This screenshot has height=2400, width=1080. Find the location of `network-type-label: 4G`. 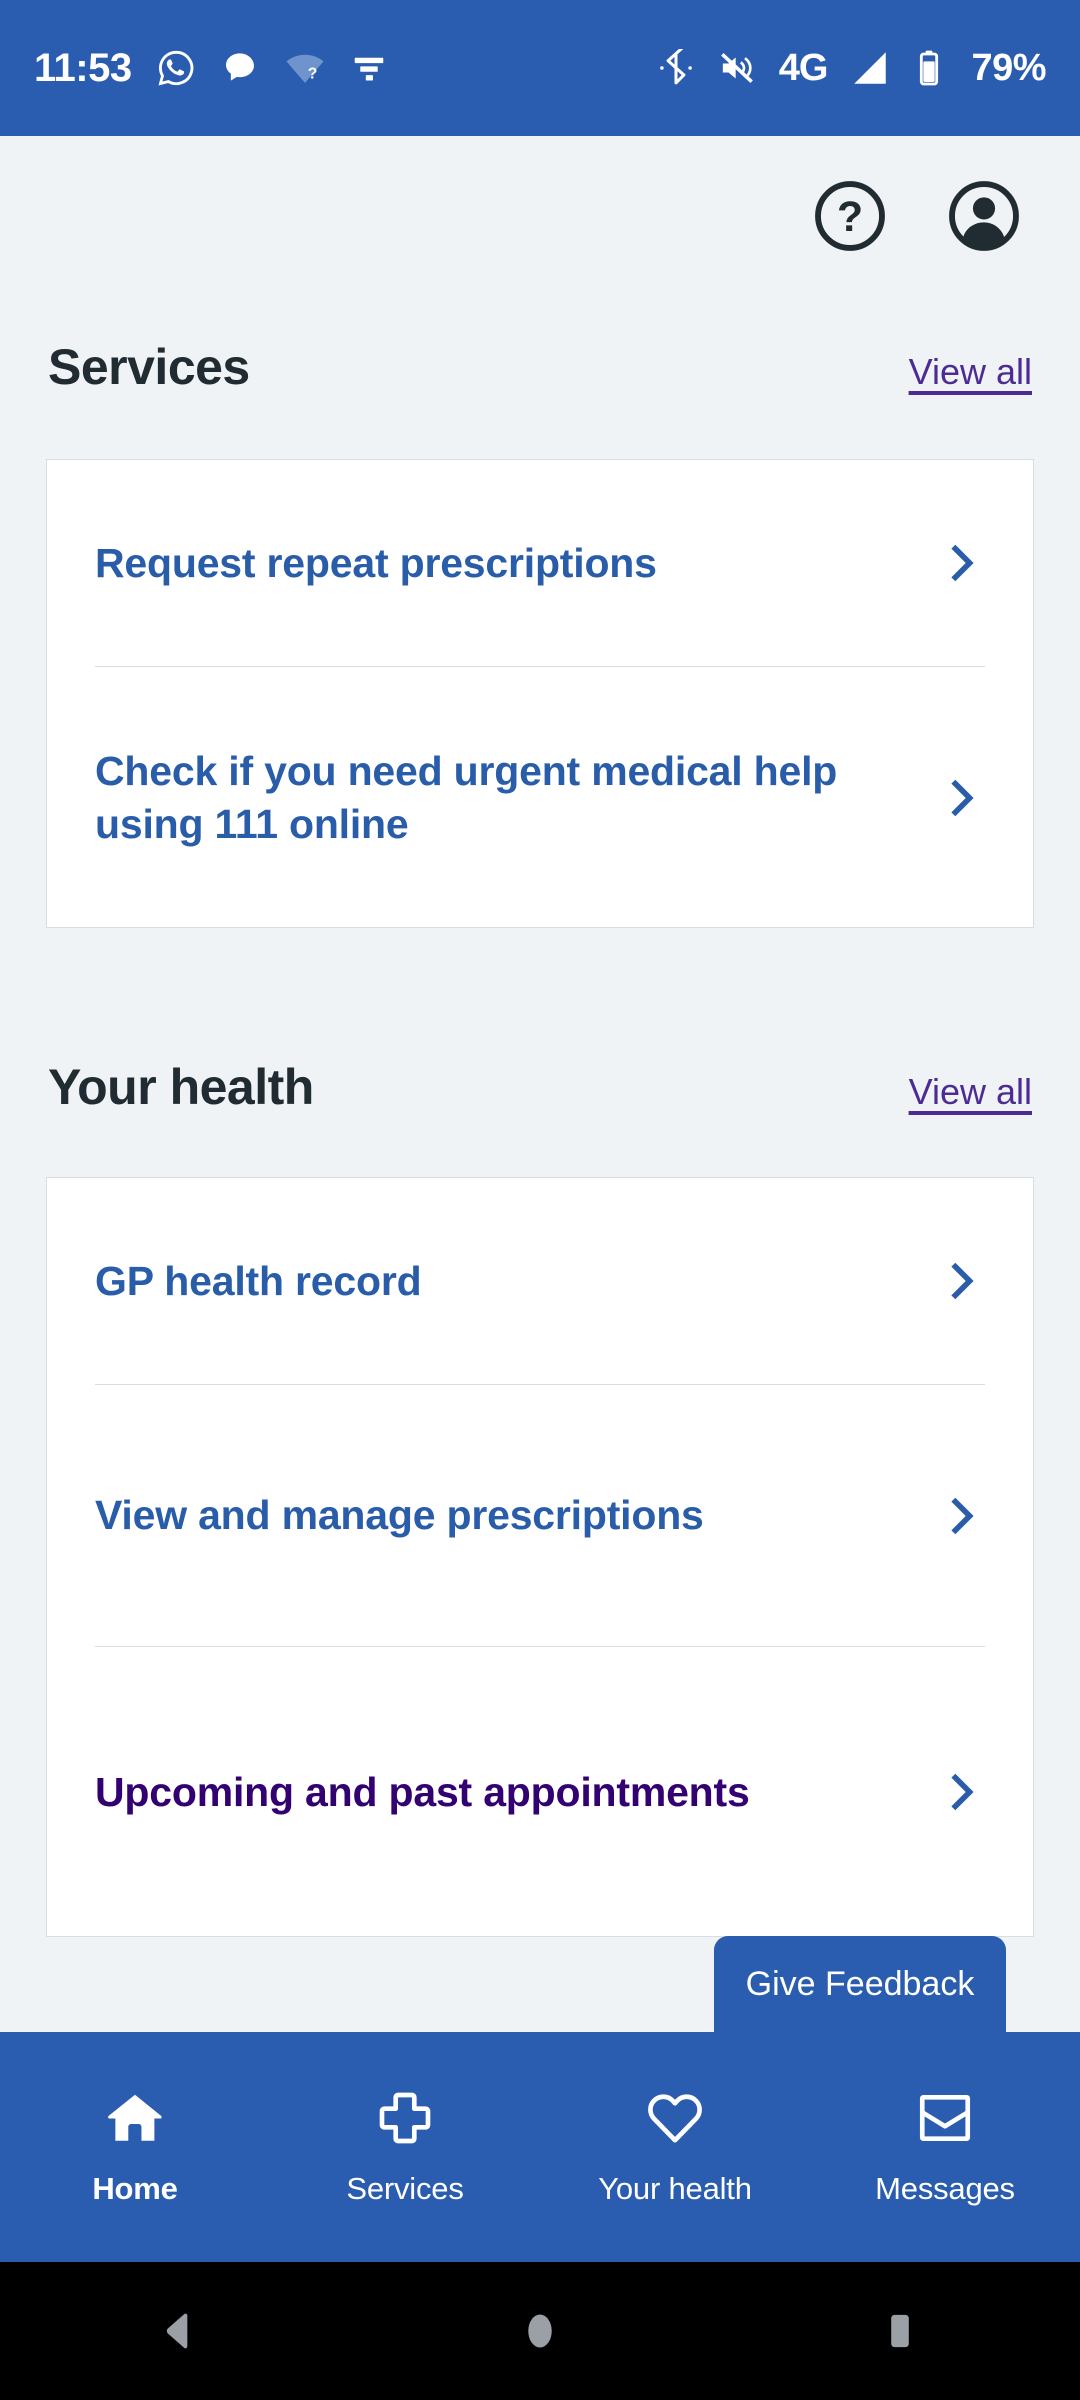

network-type-label: 4G is located at coordinates (803, 67).